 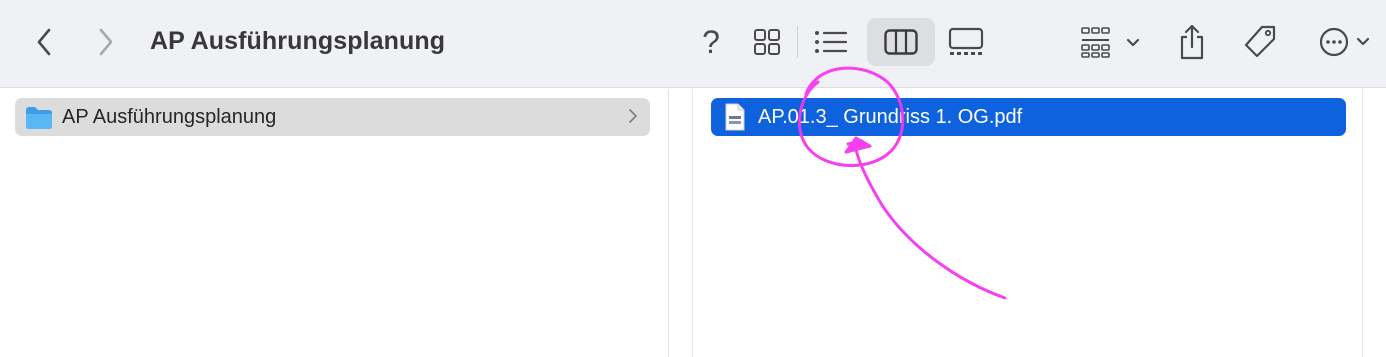 What do you see at coordinates (1344, 42) in the screenshot?
I see `more-icon` at bounding box center [1344, 42].